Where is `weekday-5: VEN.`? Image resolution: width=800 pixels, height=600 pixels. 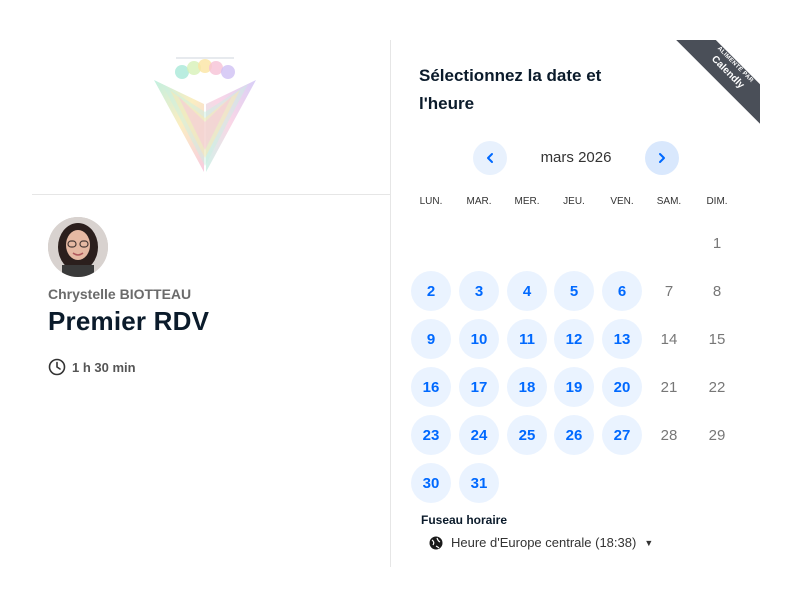 weekday-5: VEN. is located at coordinates (622, 201).